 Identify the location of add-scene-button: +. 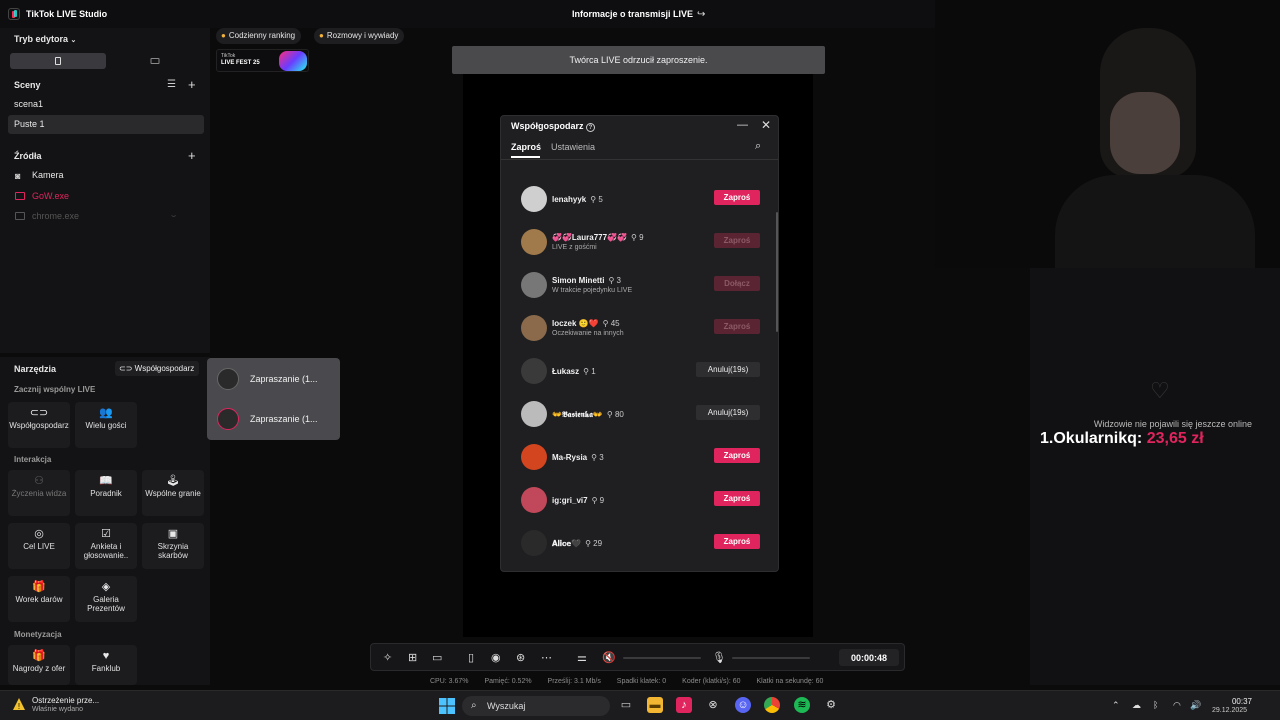
(192, 84).